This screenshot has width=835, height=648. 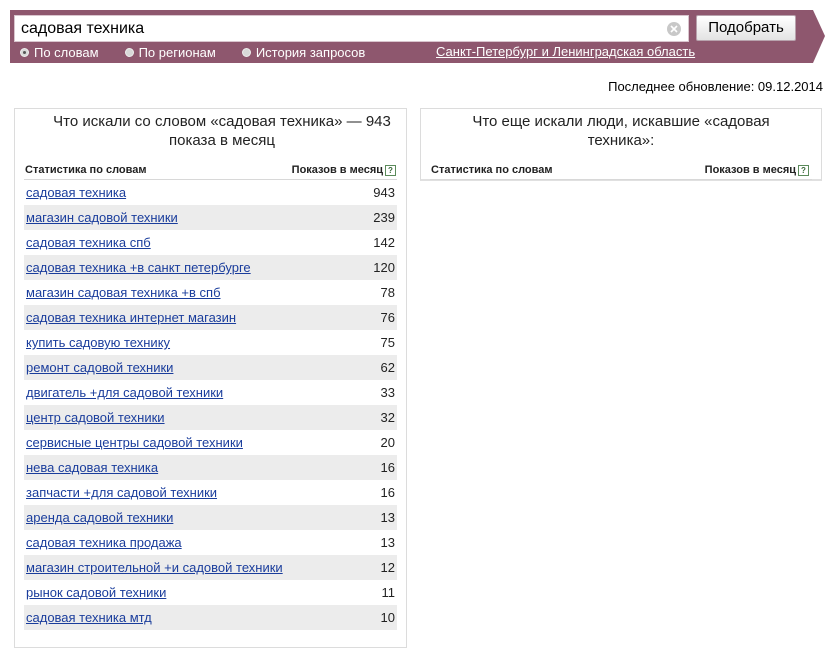 I want to click on keyword-link: двигатель +для садовой техники, so click(x=124, y=392).